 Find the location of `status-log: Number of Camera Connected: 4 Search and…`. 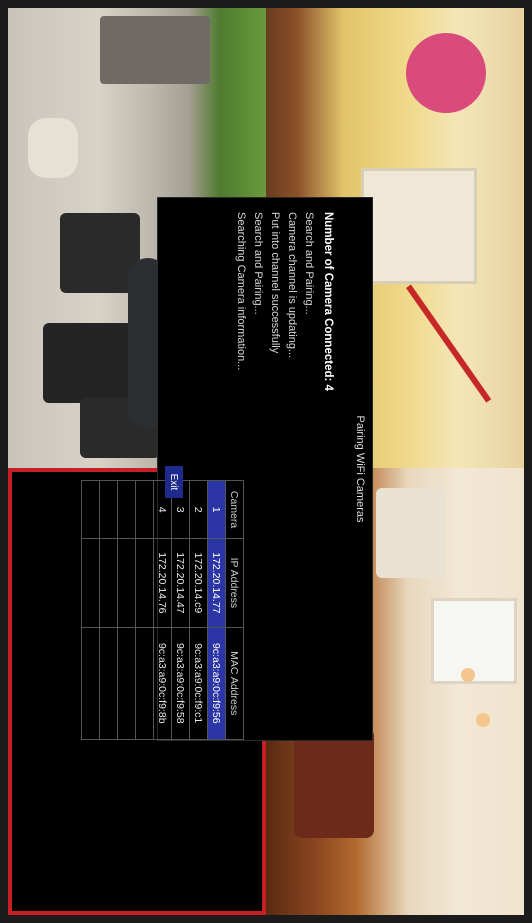

status-log: Number of Camera Connected: 4 Search and… is located at coordinates (284, 342).